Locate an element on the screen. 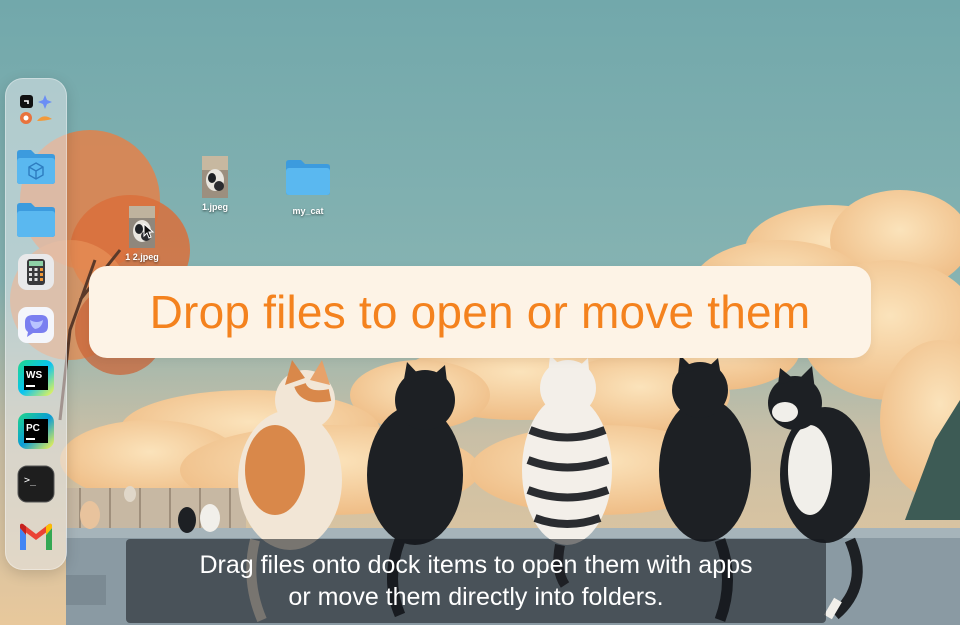 This screenshot has height=625, width=960. desktop-folder-label: my_cat is located at coordinates (308, 211).